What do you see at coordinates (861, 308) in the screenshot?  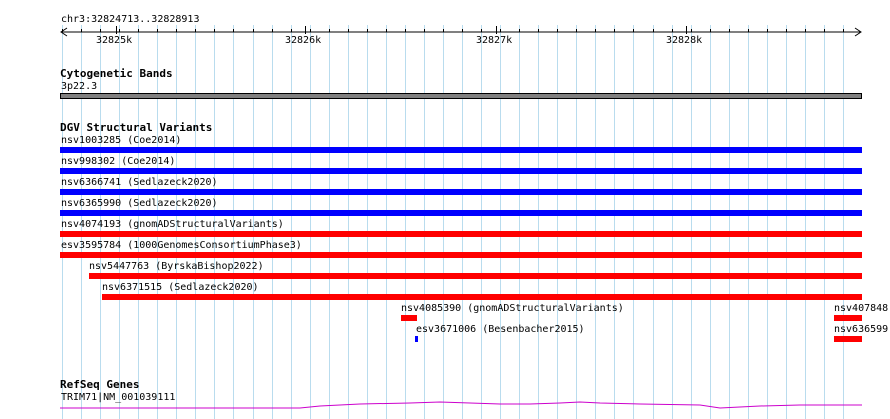 I see `feature-label: nsv407848` at bounding box center [861, 308].